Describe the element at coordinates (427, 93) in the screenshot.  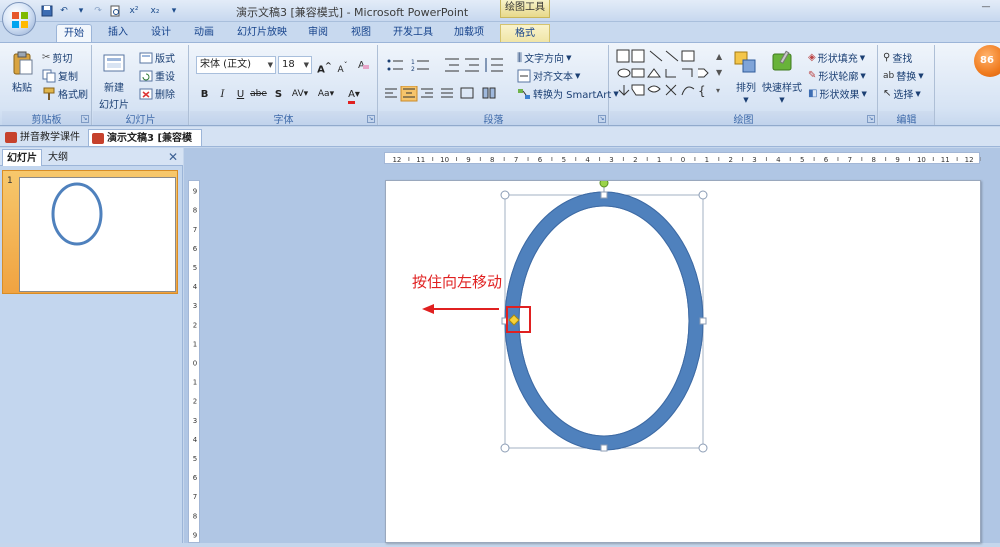
I see `align-right-icon` at that location.